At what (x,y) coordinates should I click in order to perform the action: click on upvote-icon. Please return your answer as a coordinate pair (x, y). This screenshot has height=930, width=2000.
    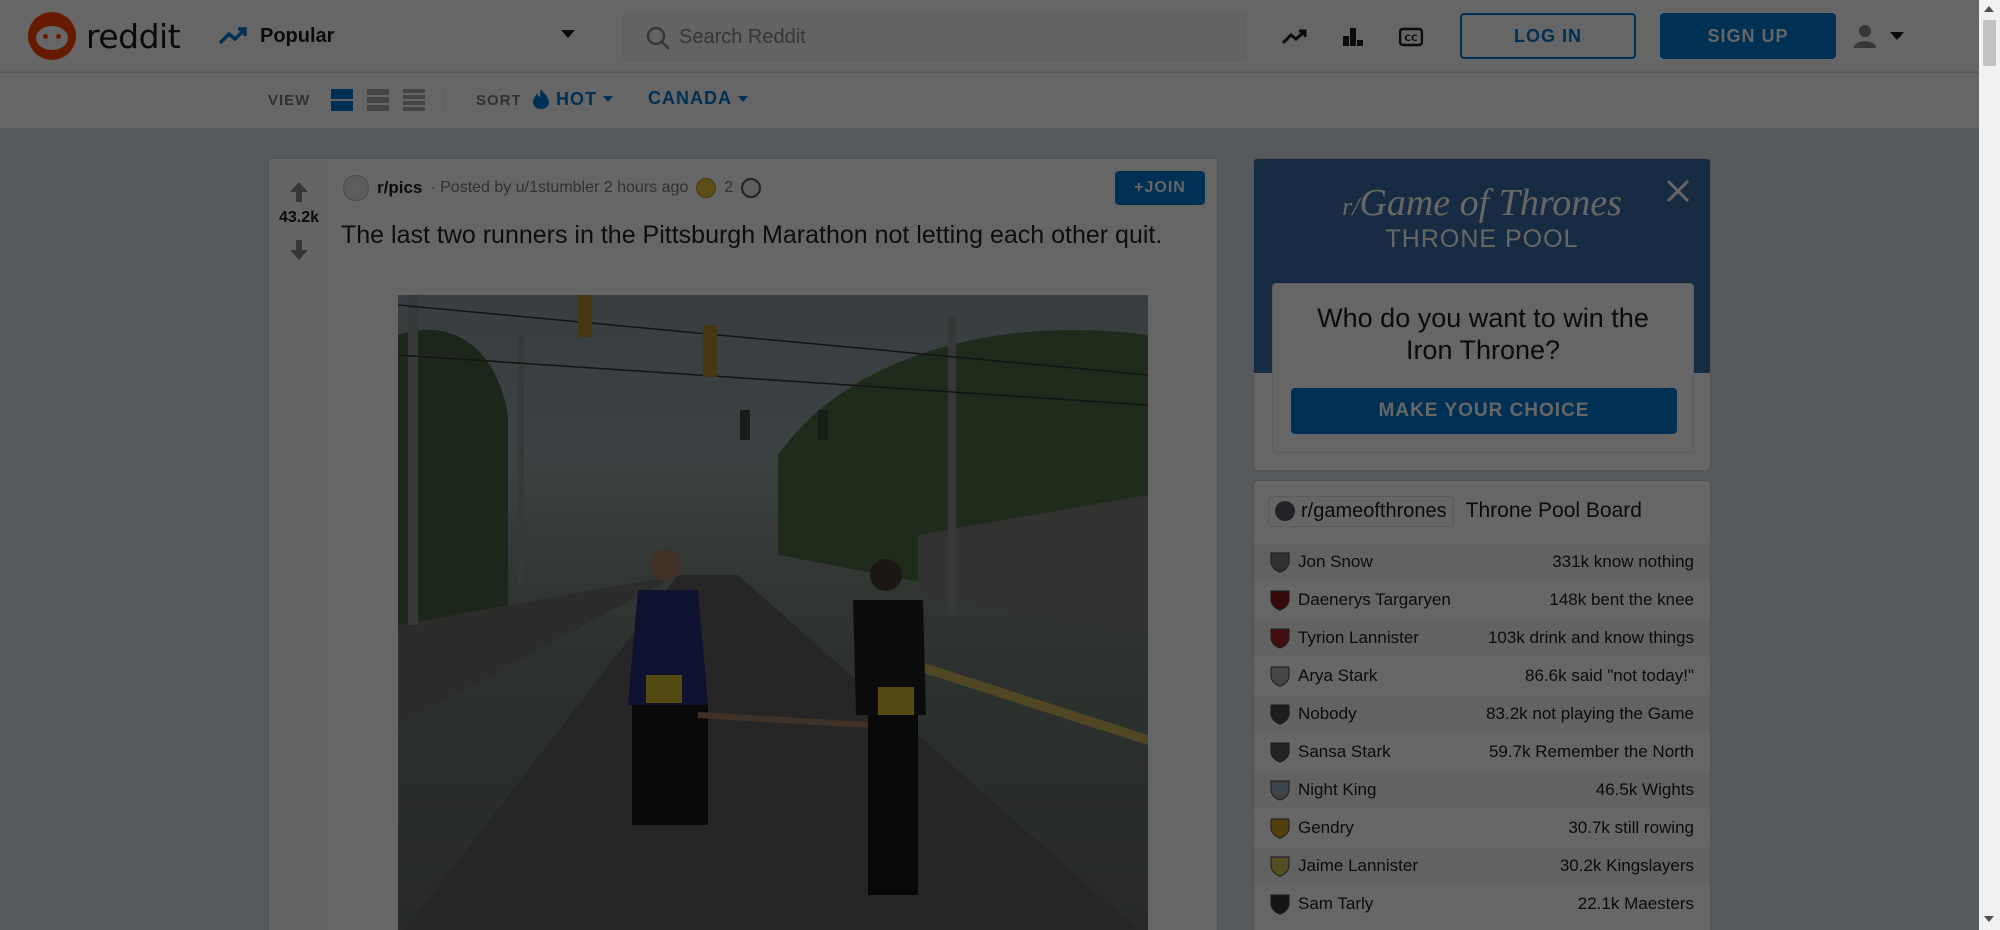
    Looking at the image, I should click on (299, 192).